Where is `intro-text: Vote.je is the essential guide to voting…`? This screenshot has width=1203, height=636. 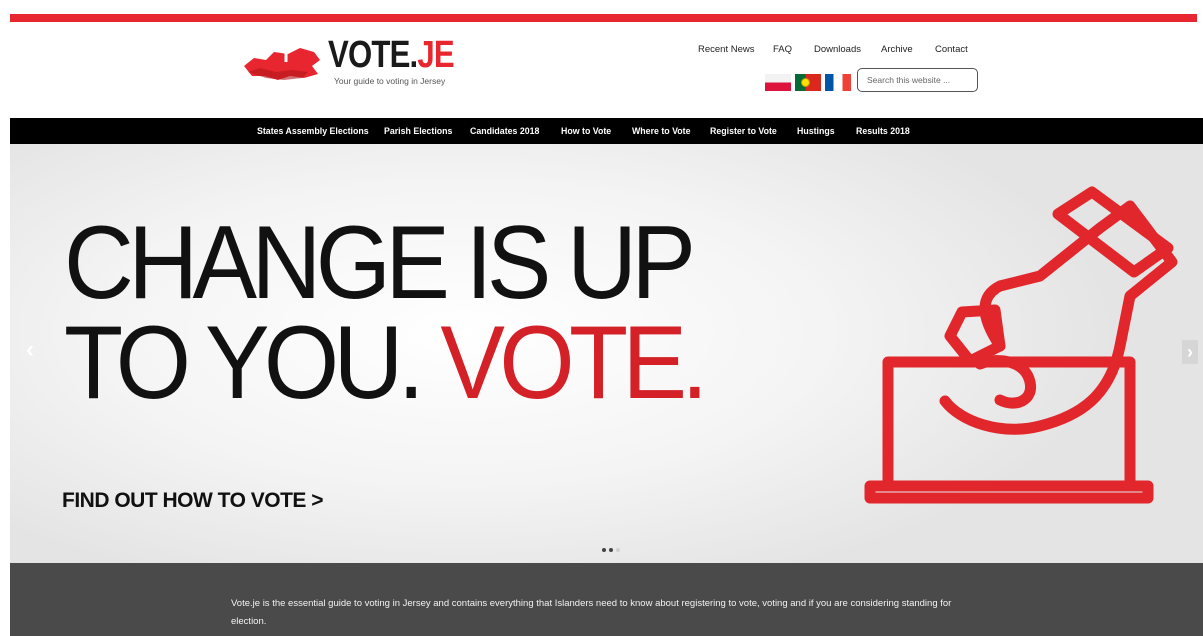 intro-text: Vote.je is the essential guide to voting… is located at coordinates (591, 612).